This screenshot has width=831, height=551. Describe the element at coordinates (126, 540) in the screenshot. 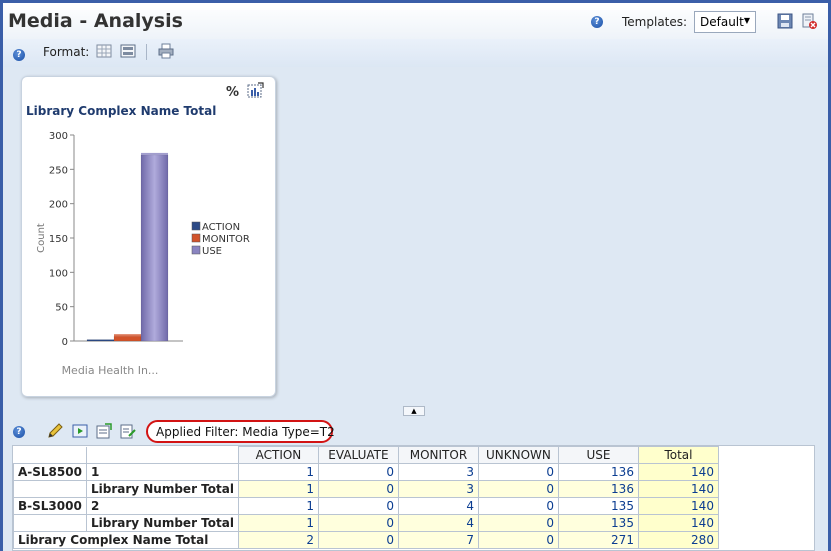

I see `grand-total-label: Library Complex Name Total` at that location.